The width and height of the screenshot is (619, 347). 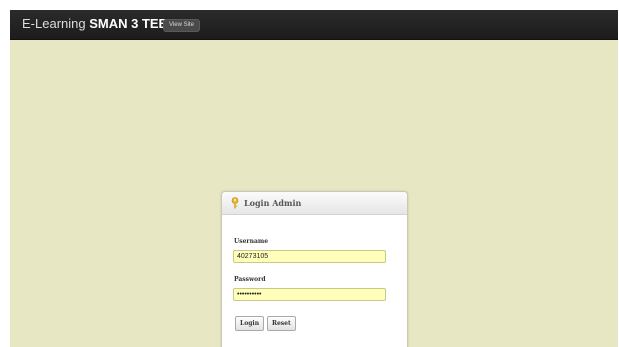 I want to click on login-button: Login, so click(x=250, y=323).